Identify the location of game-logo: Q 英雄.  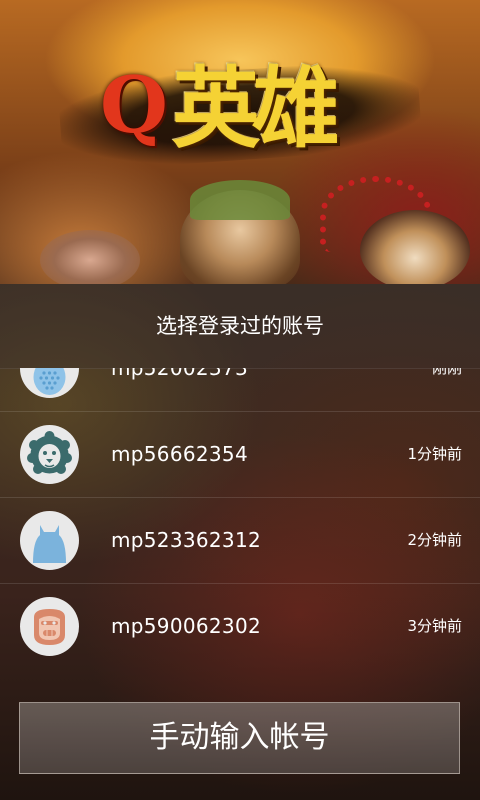
(245, 97).